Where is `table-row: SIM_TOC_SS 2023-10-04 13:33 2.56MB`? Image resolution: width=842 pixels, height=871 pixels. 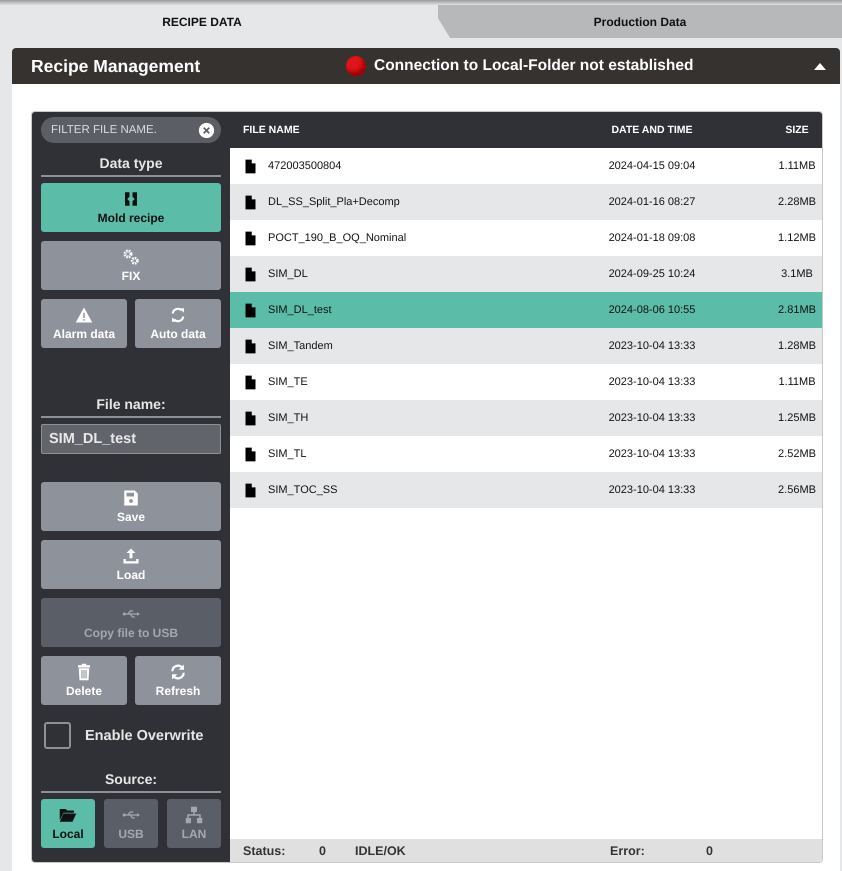 table-row: SIM_TOC_SS 2023-10-04 13:33 2.56MB is located at coordinates (526, 490).